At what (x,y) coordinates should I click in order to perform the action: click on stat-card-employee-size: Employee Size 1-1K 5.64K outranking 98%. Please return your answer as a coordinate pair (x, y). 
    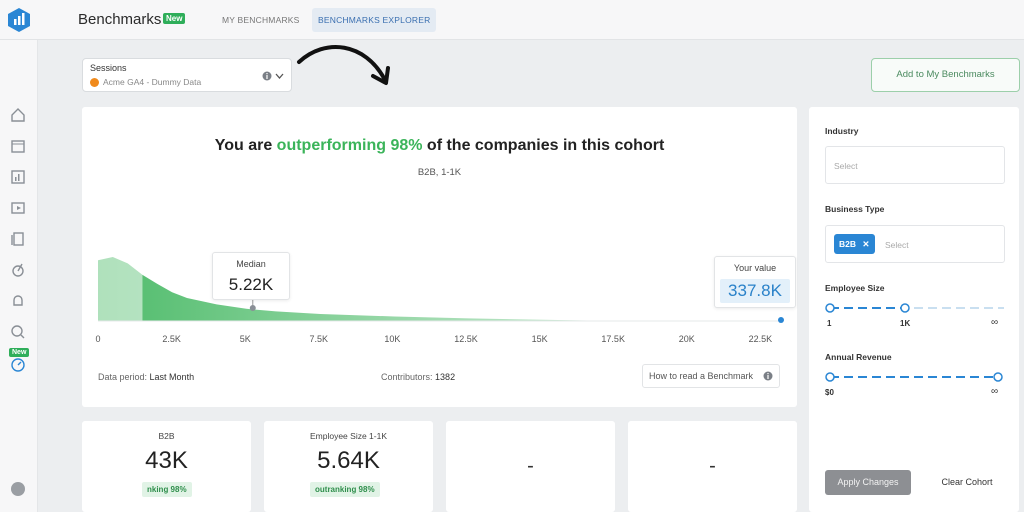
    Looking at the image, I should click on (348, 466).